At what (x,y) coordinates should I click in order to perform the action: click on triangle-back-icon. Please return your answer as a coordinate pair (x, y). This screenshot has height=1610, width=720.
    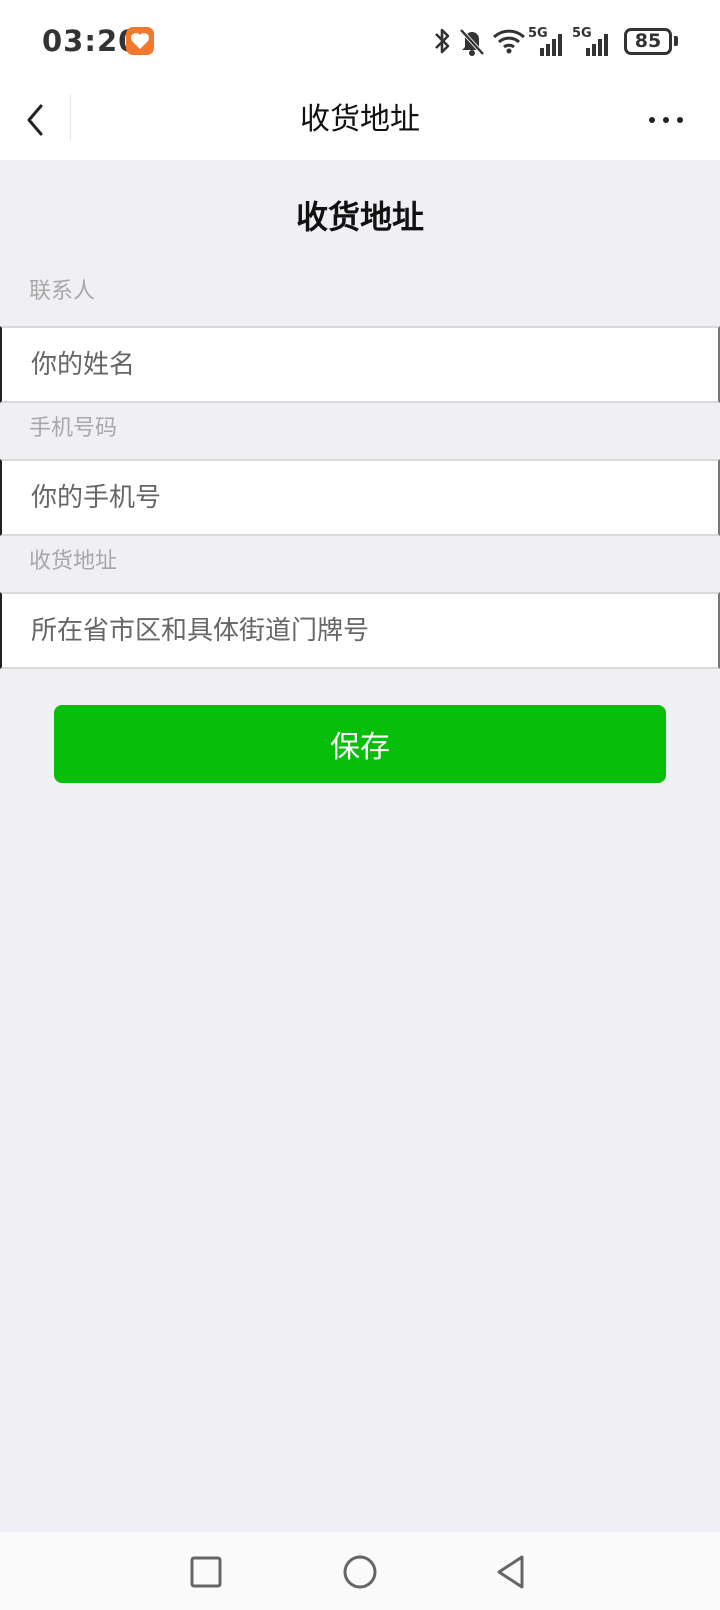
    Looking at the image, I should click on (510, 1572).